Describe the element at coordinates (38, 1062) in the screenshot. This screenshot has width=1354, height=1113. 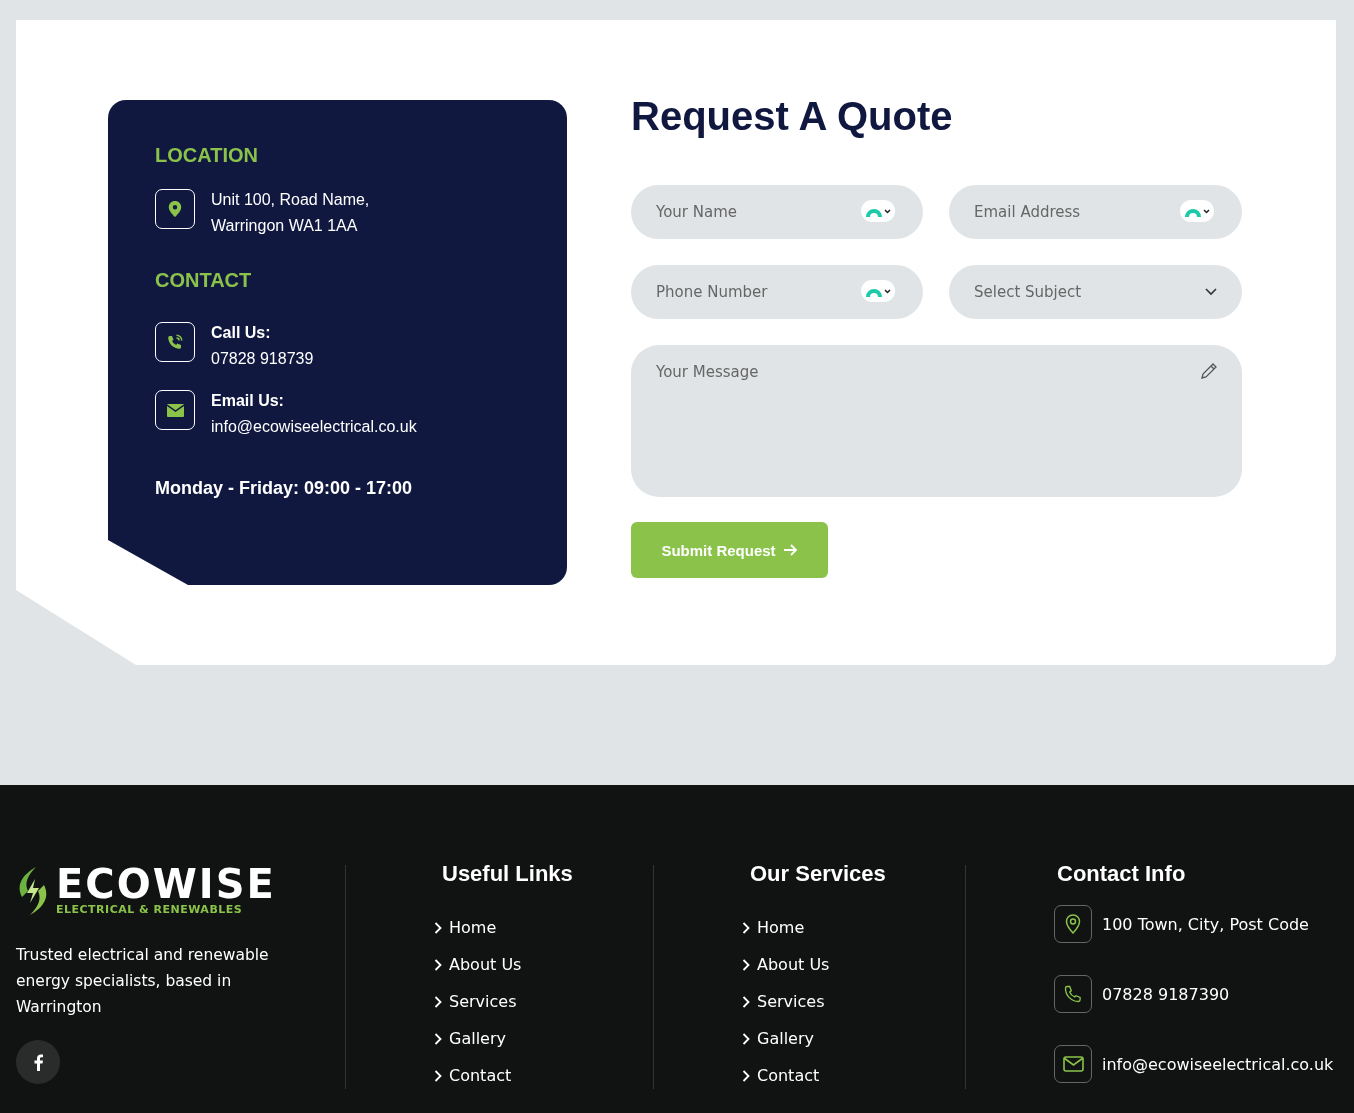
I see `facebook-icon` at that location.